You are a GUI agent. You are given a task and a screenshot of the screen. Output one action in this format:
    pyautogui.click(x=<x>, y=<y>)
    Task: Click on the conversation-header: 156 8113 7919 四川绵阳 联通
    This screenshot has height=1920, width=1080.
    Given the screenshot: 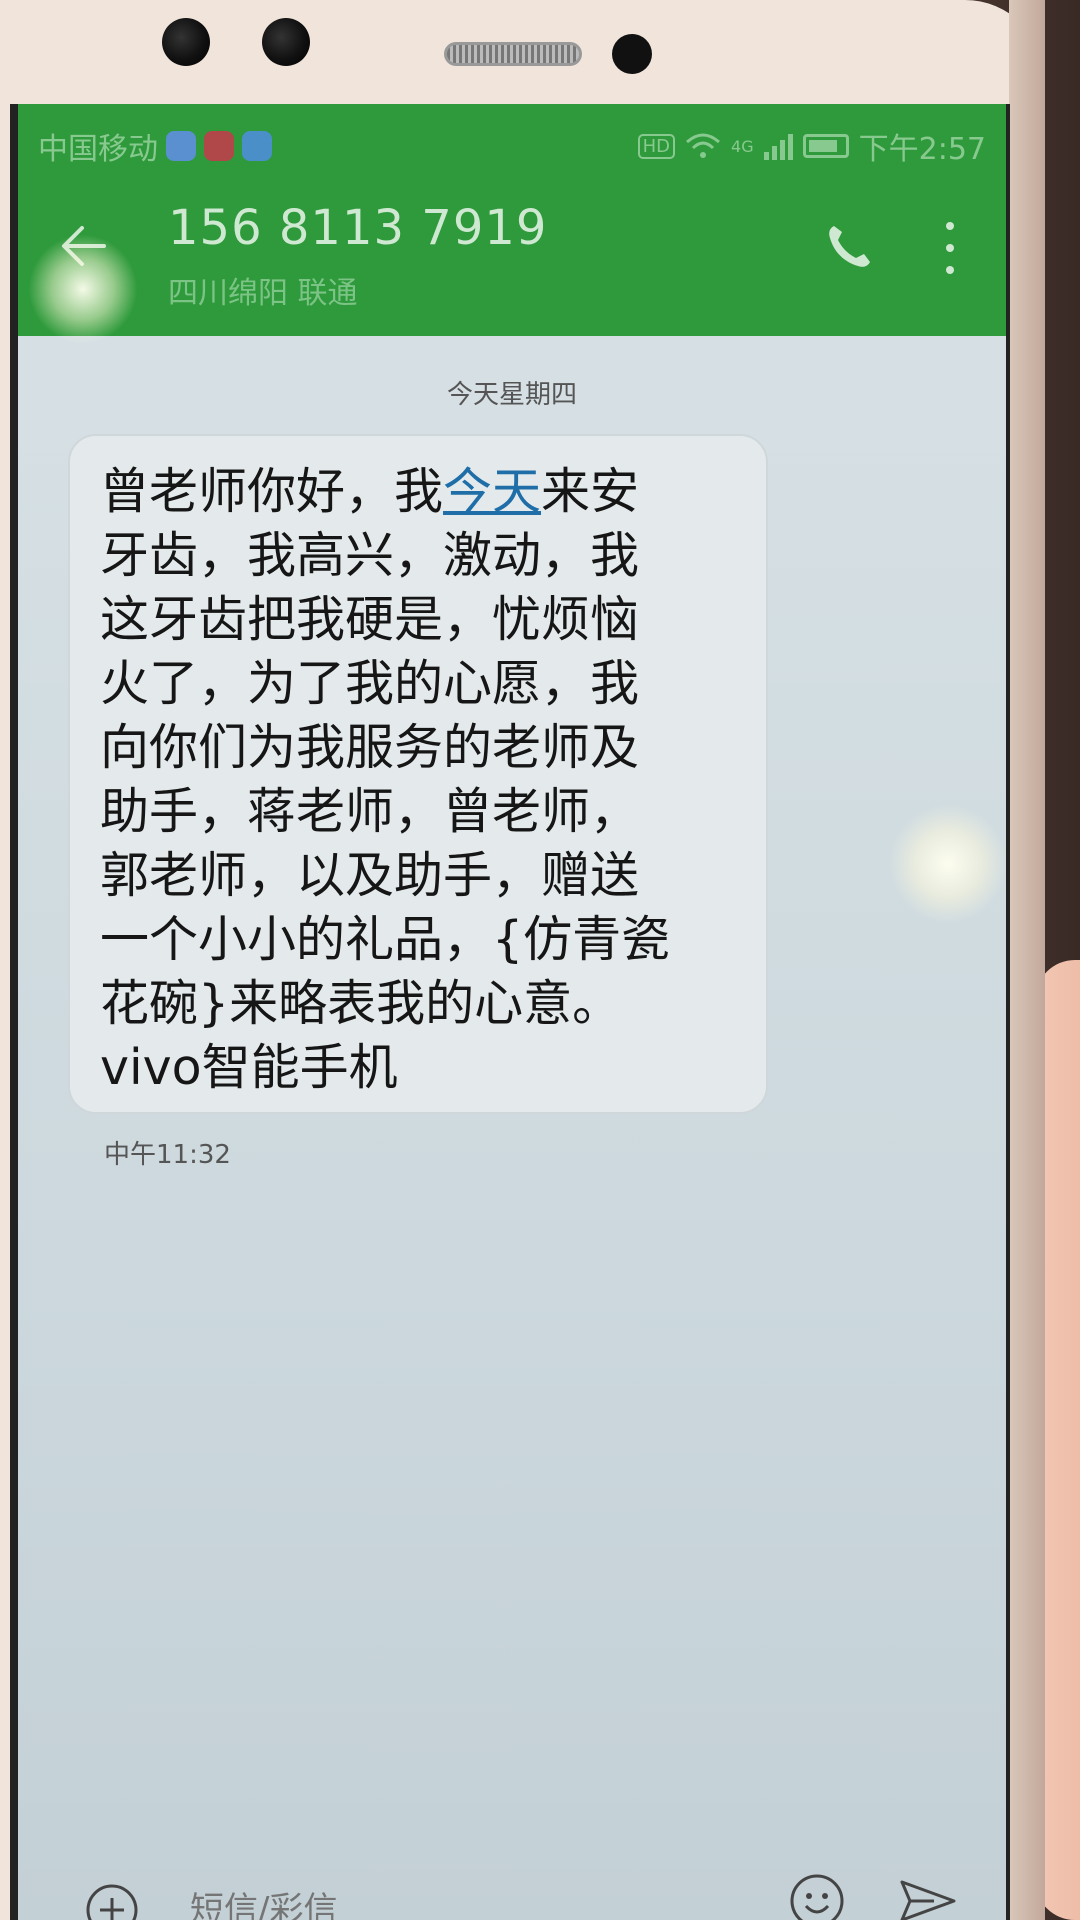 What is the action you would take?
    pyautogui.click(x=512, y=256)
    